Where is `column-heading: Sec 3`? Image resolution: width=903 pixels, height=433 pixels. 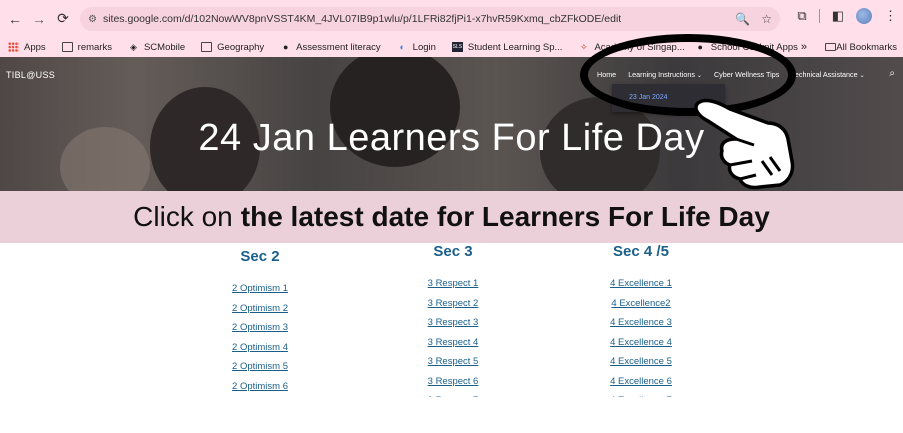
column-heading: Sec 3 is located at coordinates (453, 251).